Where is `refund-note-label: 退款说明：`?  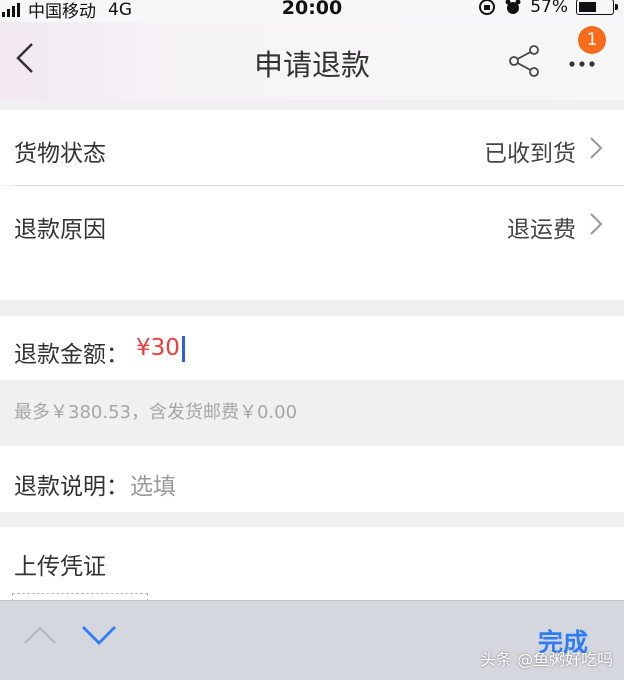
refund-note-label: 退款说明： is located at coordinates (71, 487).